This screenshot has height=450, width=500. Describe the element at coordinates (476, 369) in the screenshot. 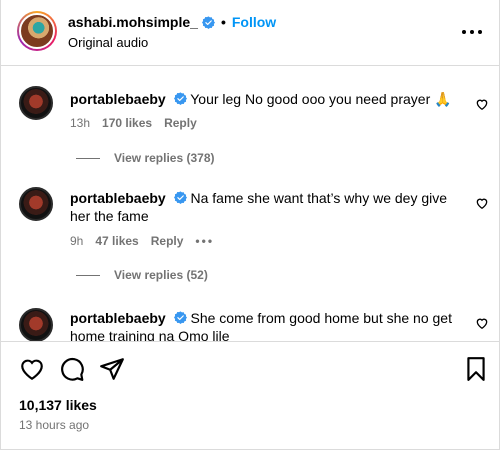

I see `save-bookmark-icon` at that location.